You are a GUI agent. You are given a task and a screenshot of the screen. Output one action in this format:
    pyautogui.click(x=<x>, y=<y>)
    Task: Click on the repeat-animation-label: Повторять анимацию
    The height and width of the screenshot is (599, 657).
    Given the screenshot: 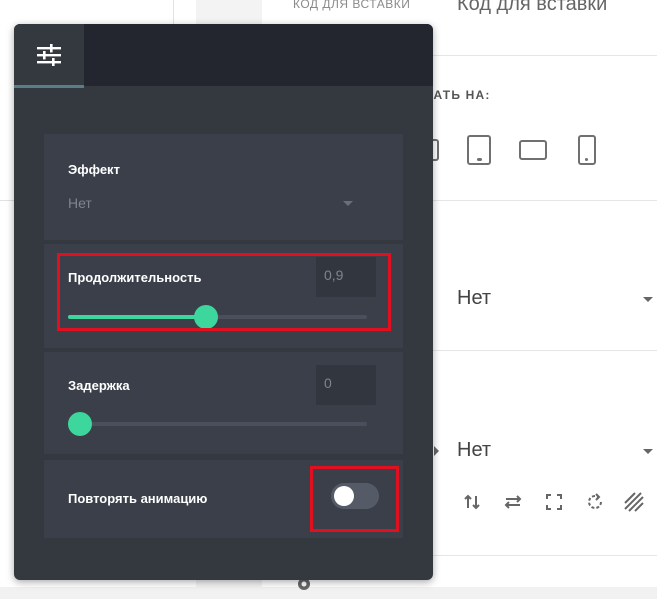 What is the action you would take?
    pyautogui.click(x=138, y=498)
    